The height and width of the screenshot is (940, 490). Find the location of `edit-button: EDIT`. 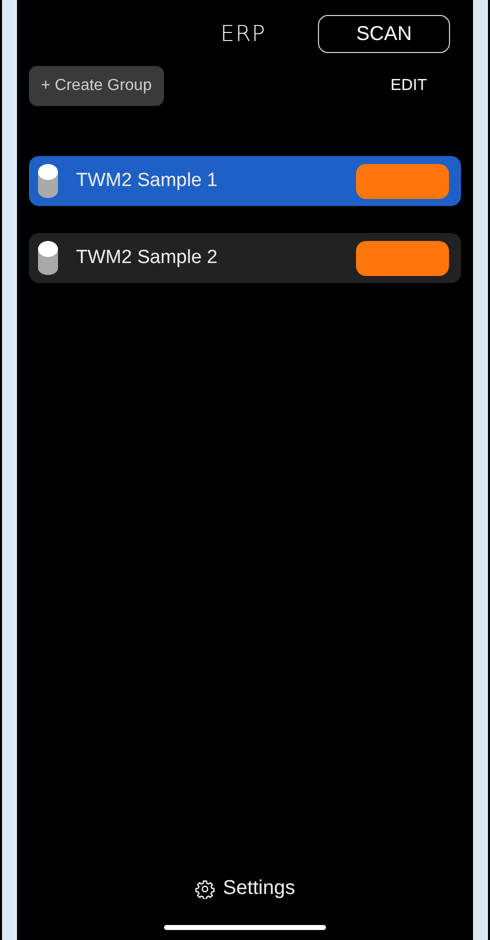

edit-button: EDIT is located at coordinates (408, 86).